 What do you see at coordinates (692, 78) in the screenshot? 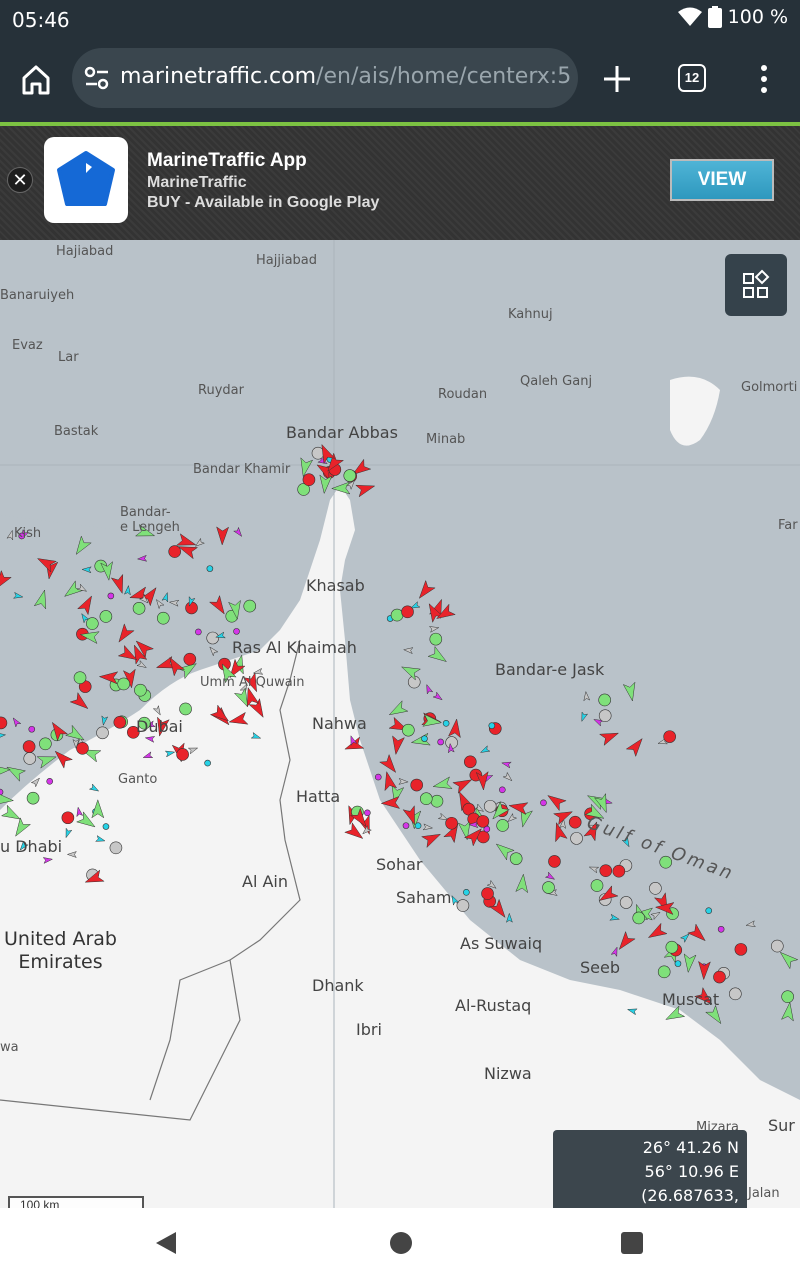
I see `tab-switcher-button: 12` at bounding box center [692, 78].